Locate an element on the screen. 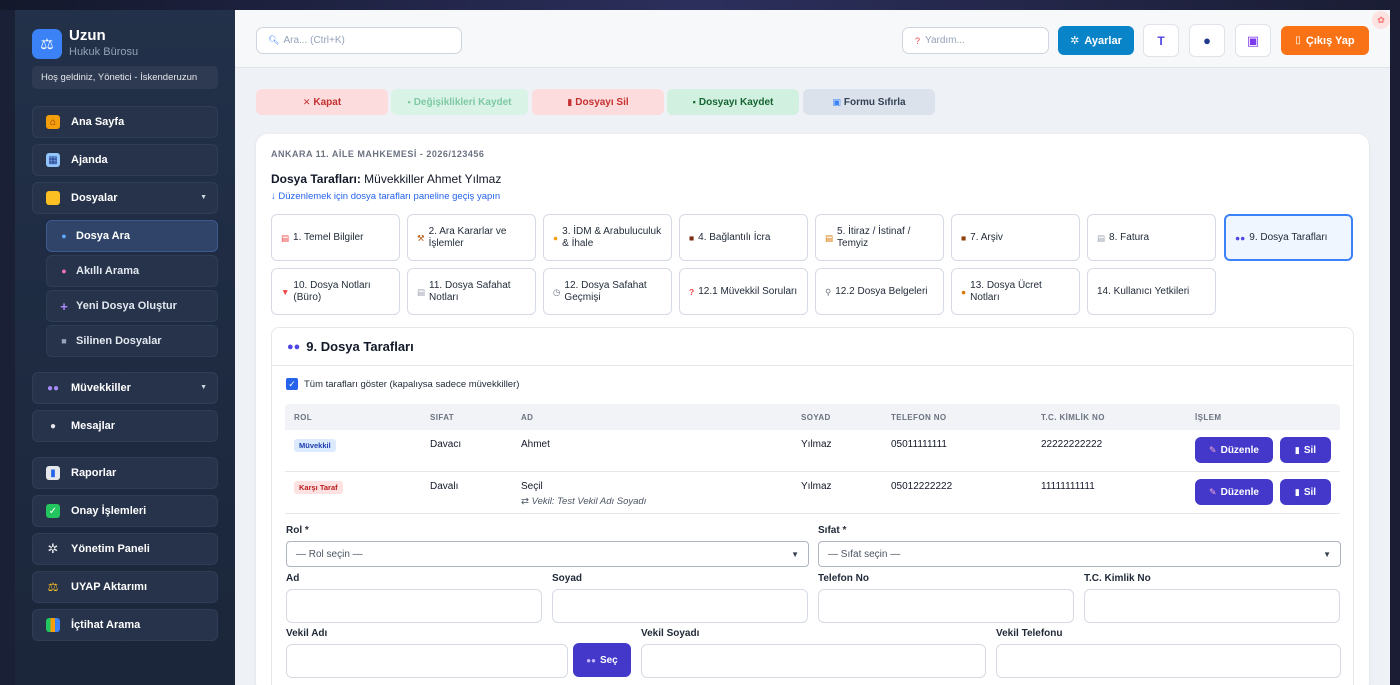 The width and height of the screenshot is (1400, 685). tab-file-parties: ●● 9. Dosya Tarafları is located at coordinates (1288, 237).